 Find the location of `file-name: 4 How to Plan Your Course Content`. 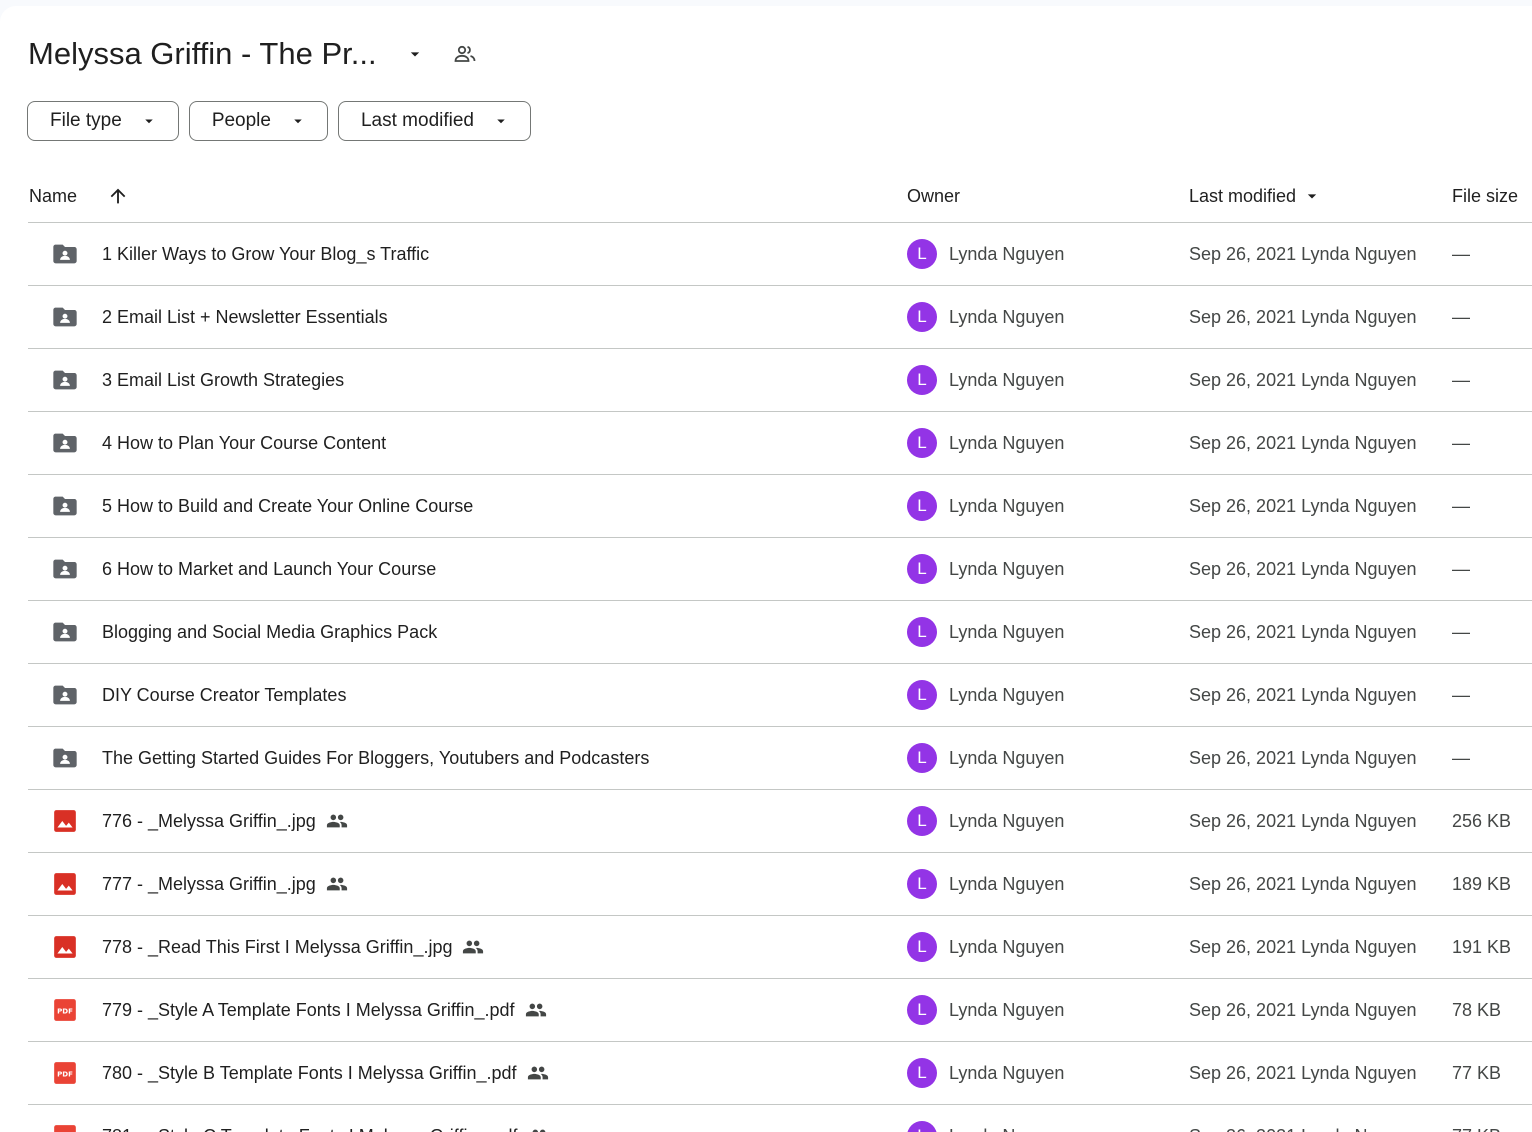

file-name: 4 How to Plan Your Course Content is located at coordinates (244, 442).